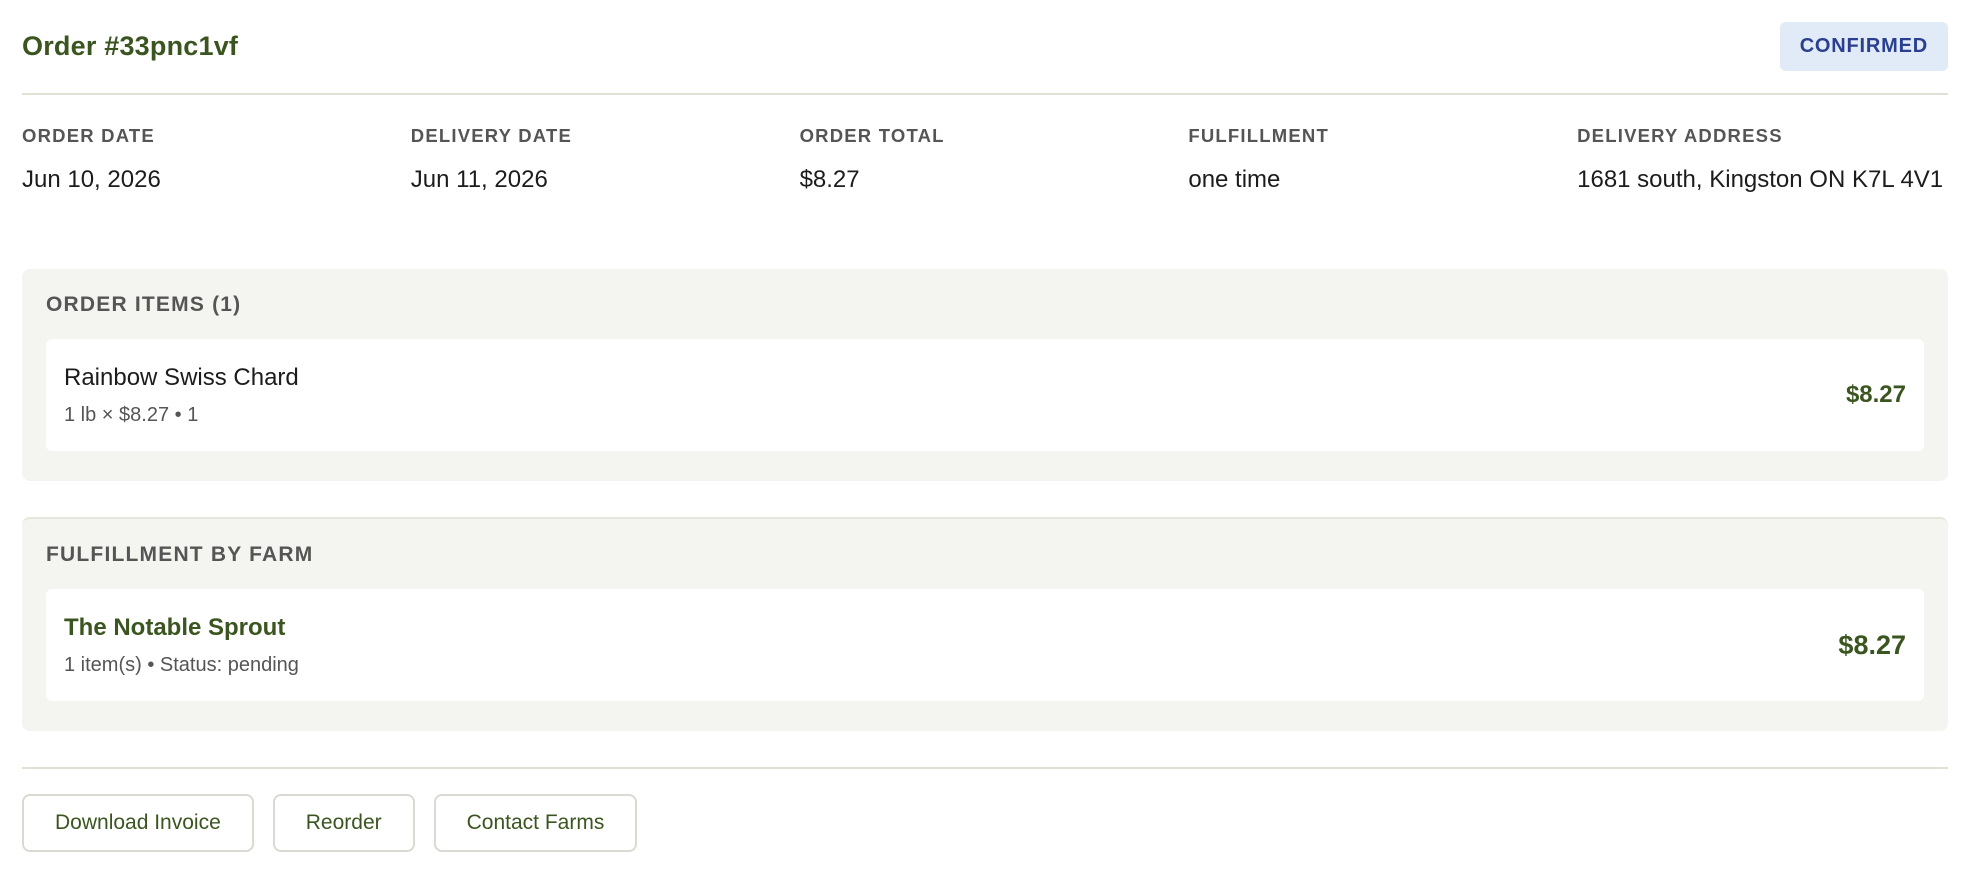 This screenshot has height=882, width=1970. I want to click on reorder-button: Reorder, so click(343, 823).